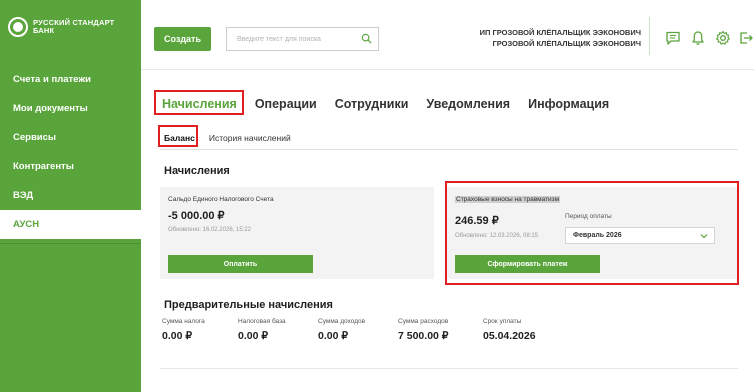 This screenshot has width=754, height=392. What do you see at coordinates (746, 38) in the screenshot?
I see `logout-icon` at bounding box center [746, 38].